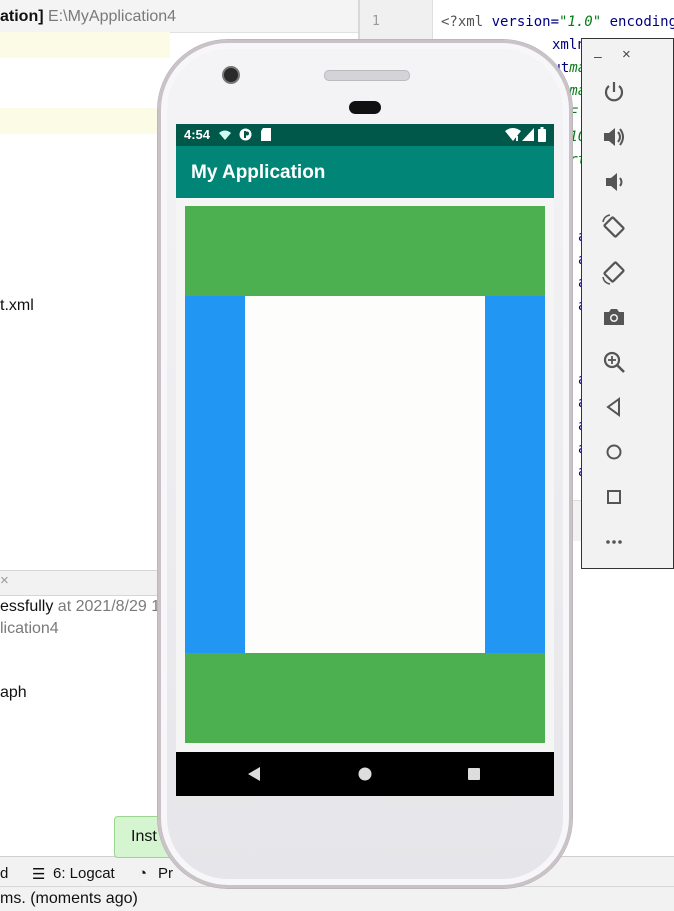 Image resolution: width=674 pixels, height=911 pixels. I want to click on green-block-top, so click(365, 251).